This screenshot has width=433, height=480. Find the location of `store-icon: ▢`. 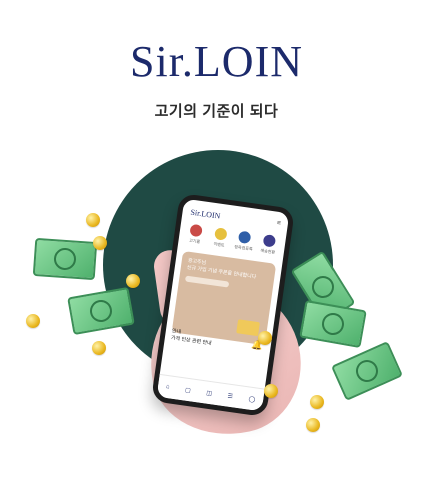

store-icon: ▢ is located at coordinates (188, 390).